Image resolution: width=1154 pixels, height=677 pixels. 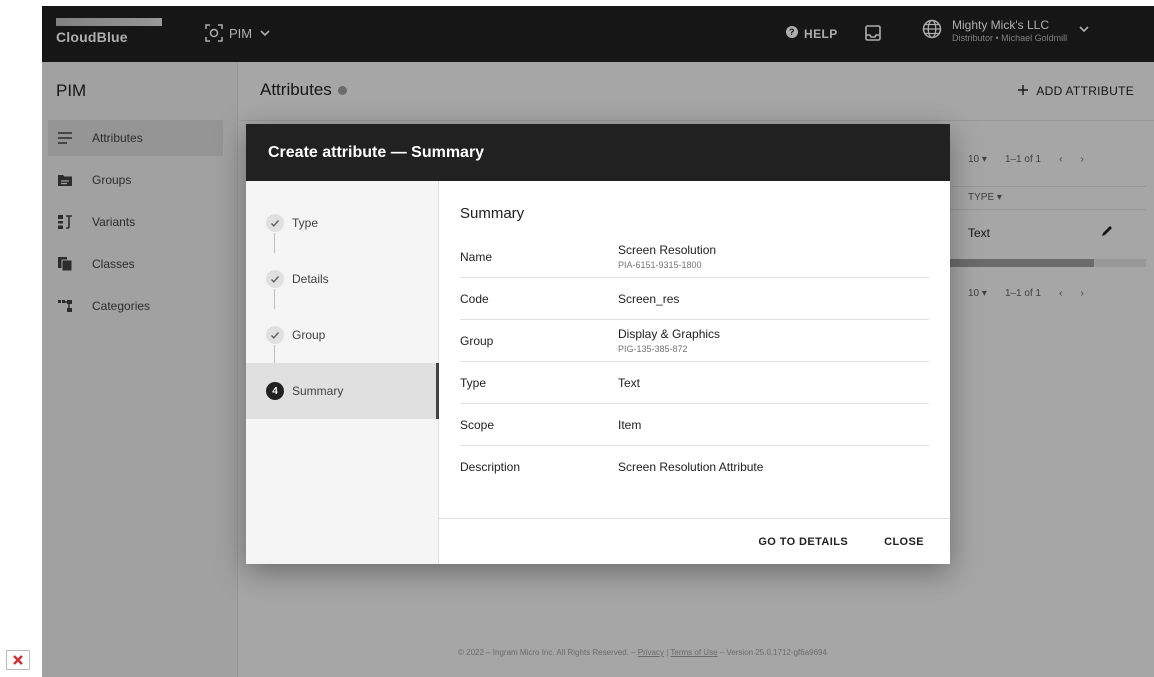 What do you see at coordinates (477, 424) in the screenshot?
I see `summary-label: Scope` at bounding box center [477, 424].